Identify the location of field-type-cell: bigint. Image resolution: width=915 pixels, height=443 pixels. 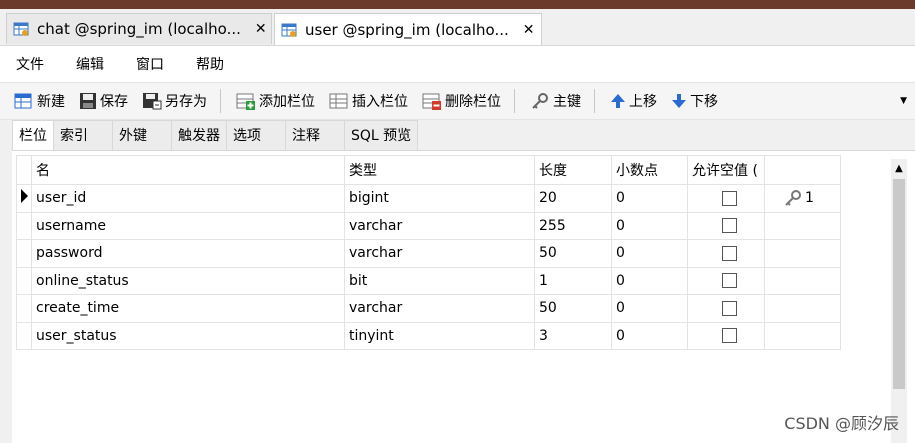
(439, 198).